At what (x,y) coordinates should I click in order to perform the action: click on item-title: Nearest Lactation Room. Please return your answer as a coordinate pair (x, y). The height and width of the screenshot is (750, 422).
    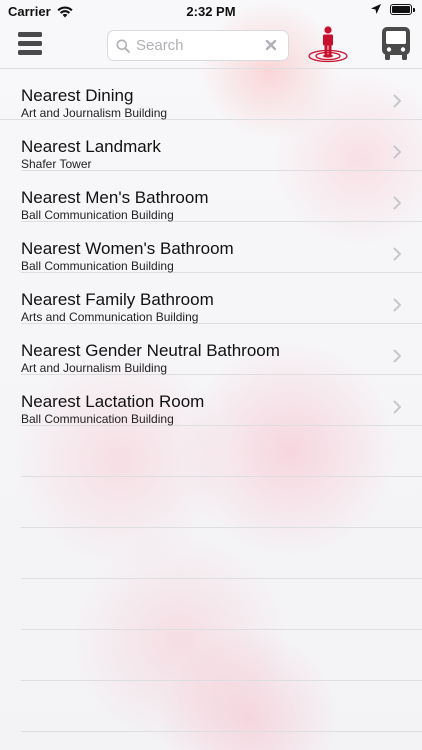
    Looking at the image, I should click on (113, 401).